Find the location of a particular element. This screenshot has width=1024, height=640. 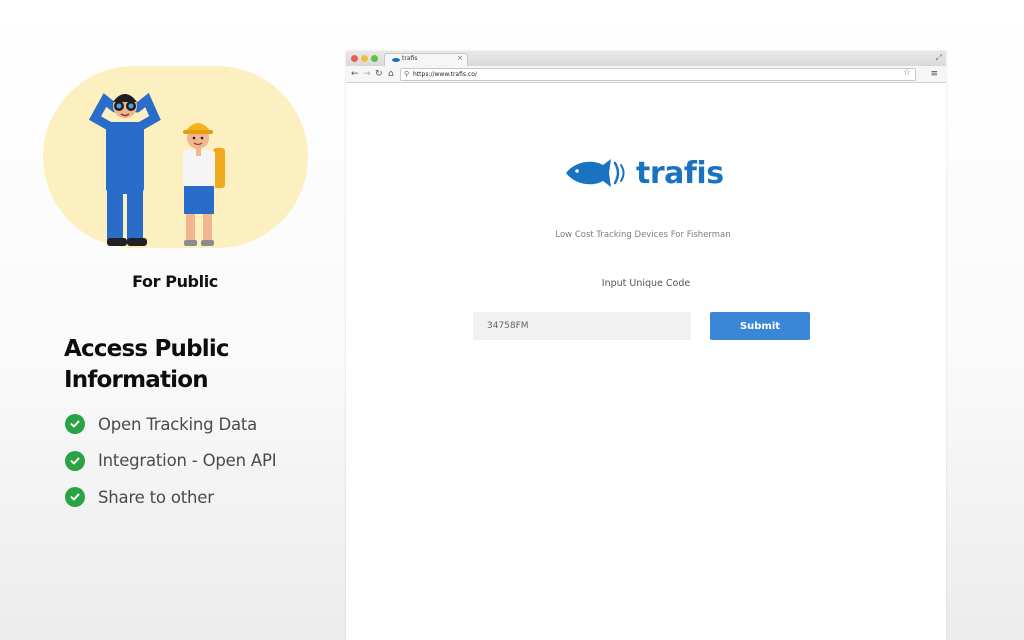

code-label: Input Unique Code is located at coordinates (646, 283).